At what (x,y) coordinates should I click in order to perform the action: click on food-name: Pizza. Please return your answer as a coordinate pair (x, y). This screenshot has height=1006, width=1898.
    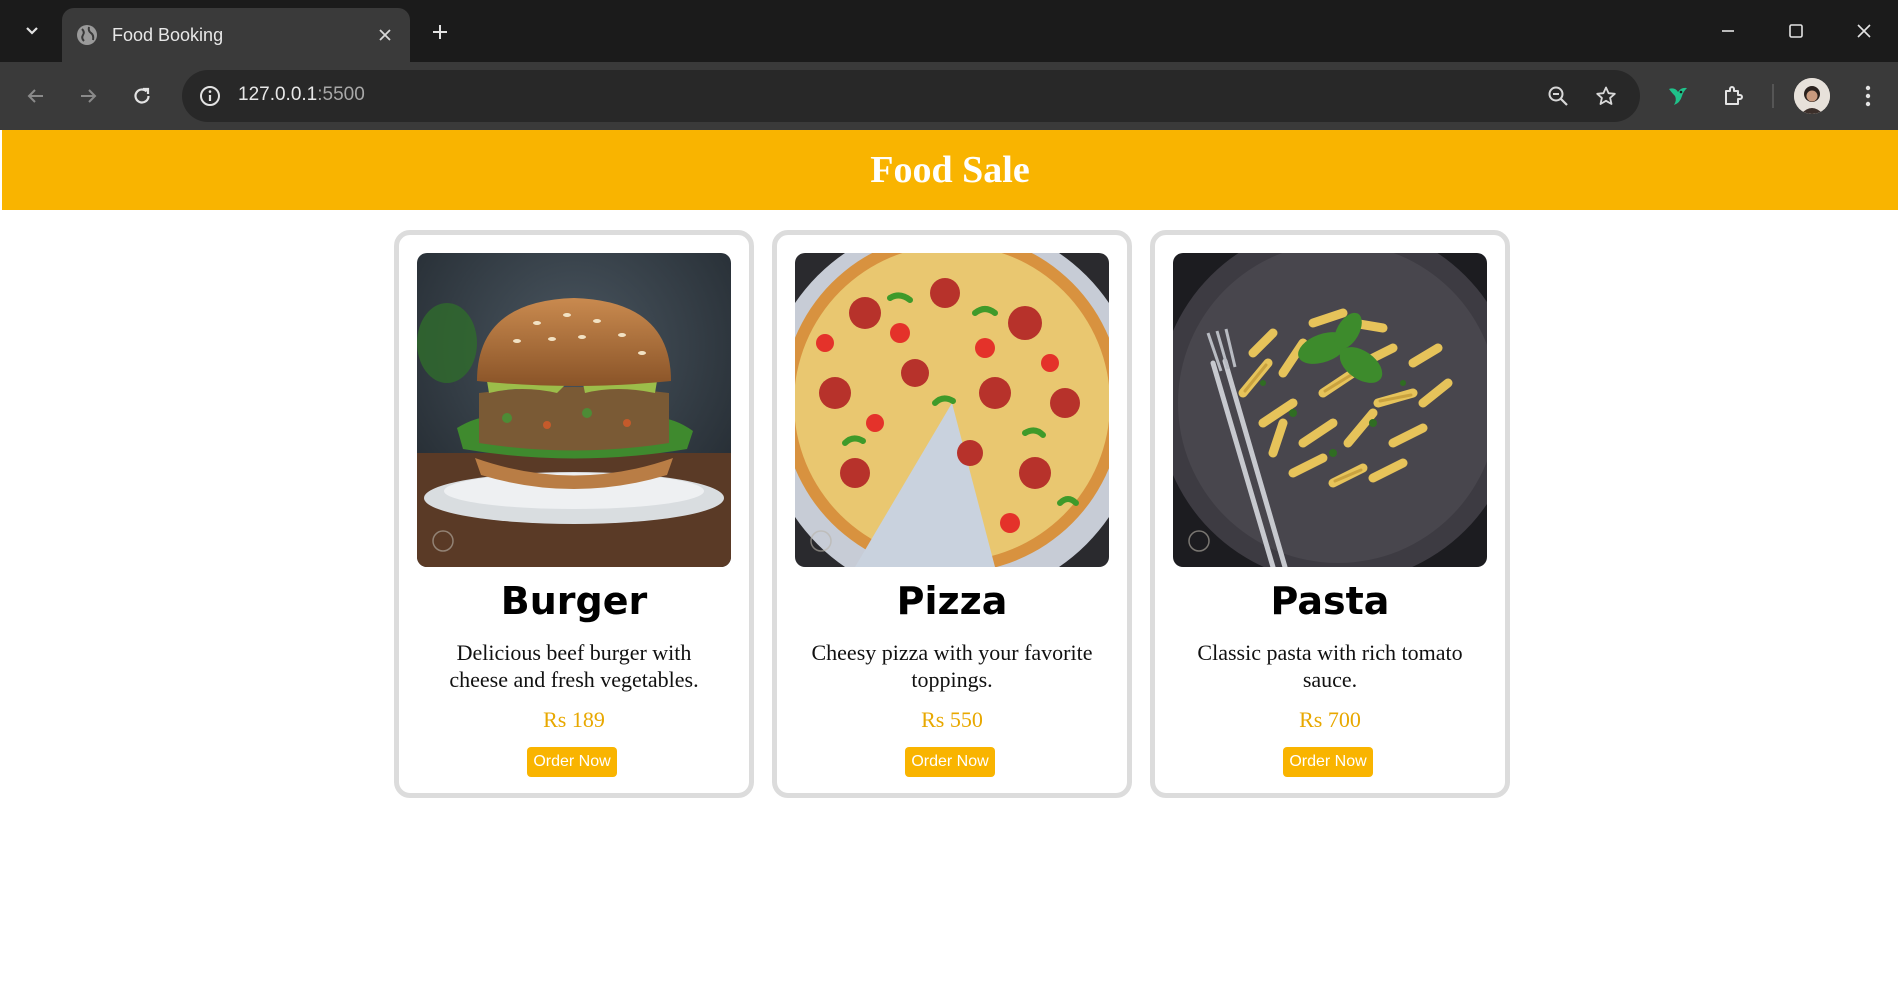
    Looking at the image, I should click on (952, 601).